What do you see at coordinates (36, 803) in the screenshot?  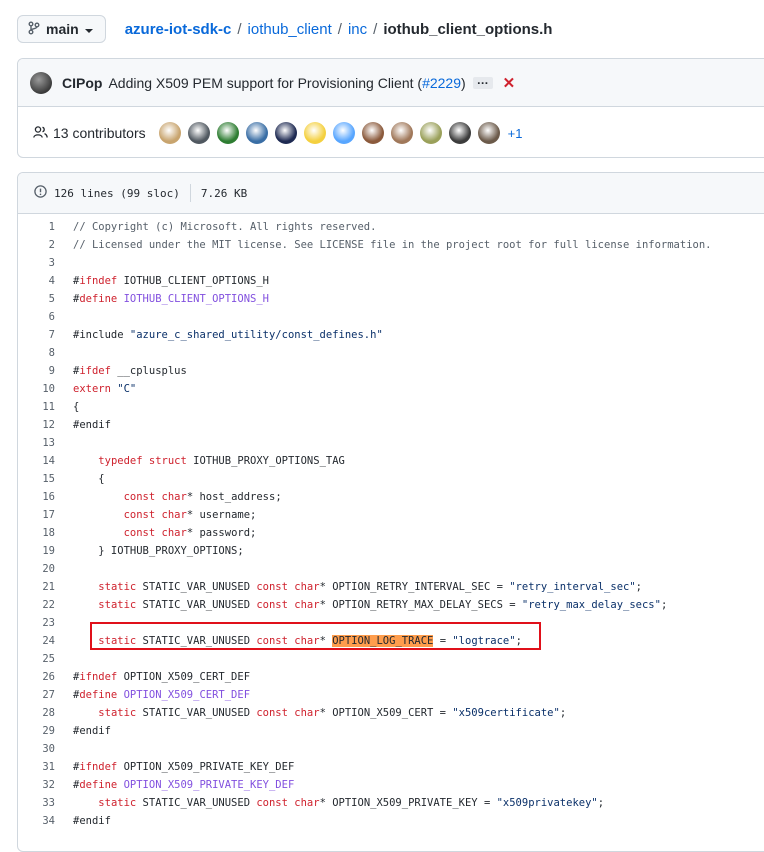 I see `line-number: 33` at bounding box center [36, 803].